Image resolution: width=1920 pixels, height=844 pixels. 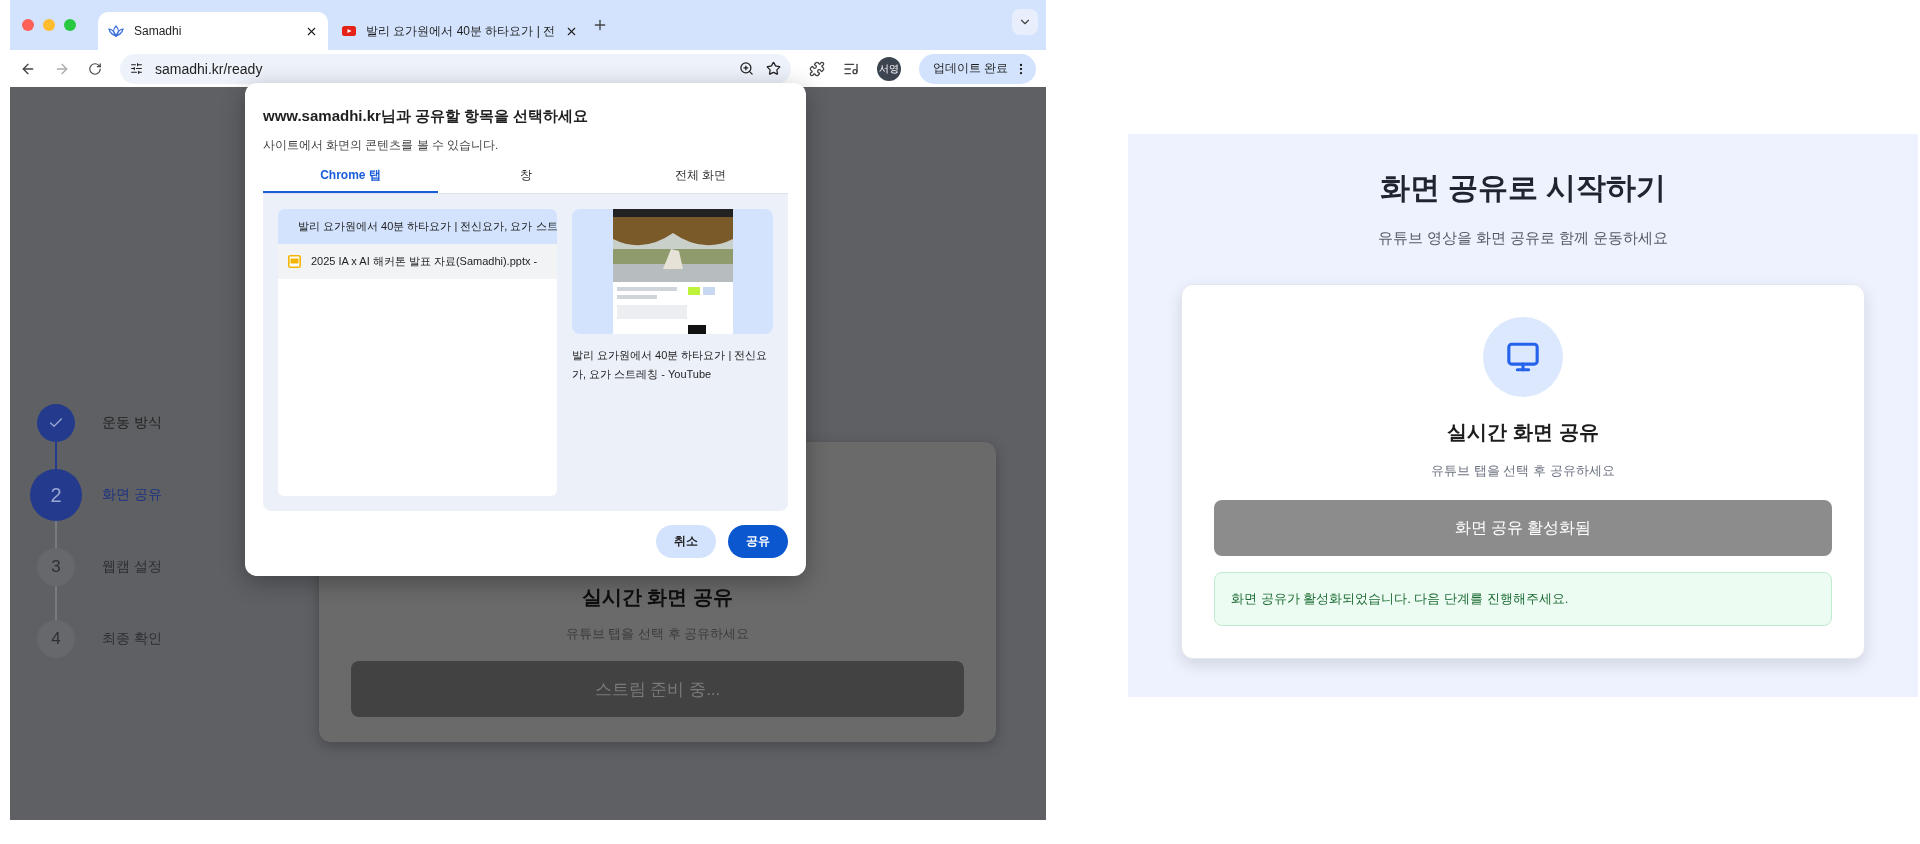 I want to click on page-title: 화면 공유로 시작하기, so click(x=1523, y=188).